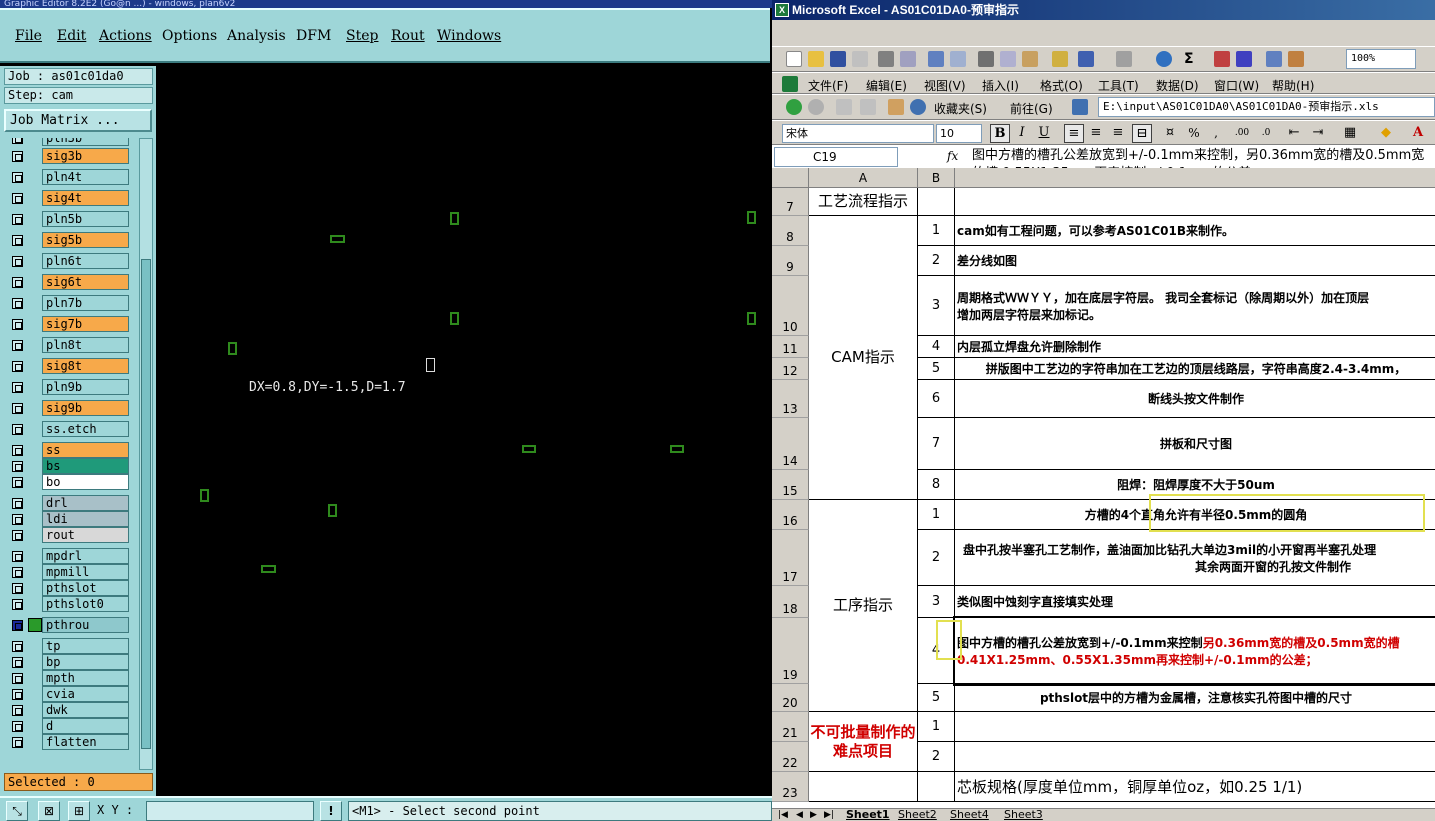  I want to click on borders-icon: ▦, so click(1350, 133).